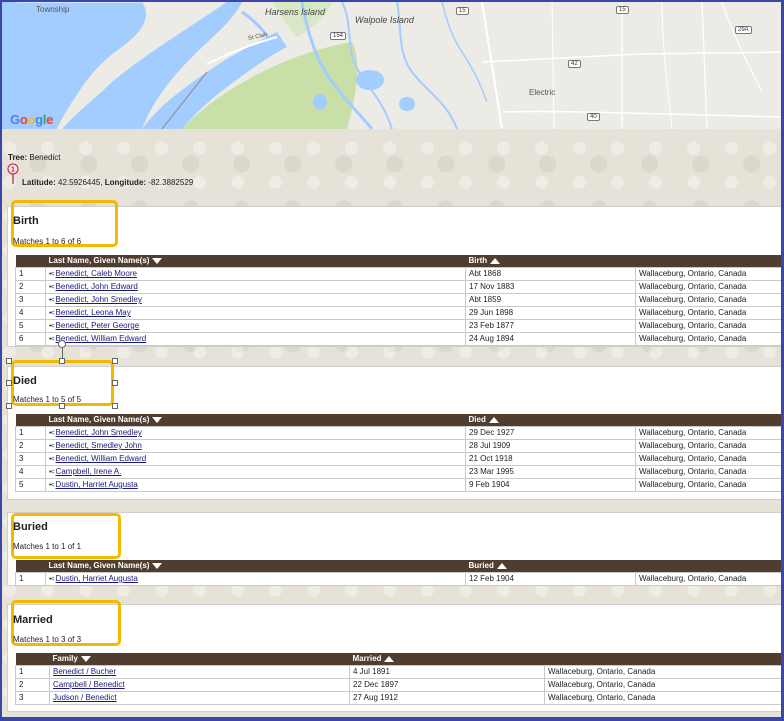  Describe the element at coordinates (550, 273) in the screenshot. I see `date-cell: Abt 1868` at that location.